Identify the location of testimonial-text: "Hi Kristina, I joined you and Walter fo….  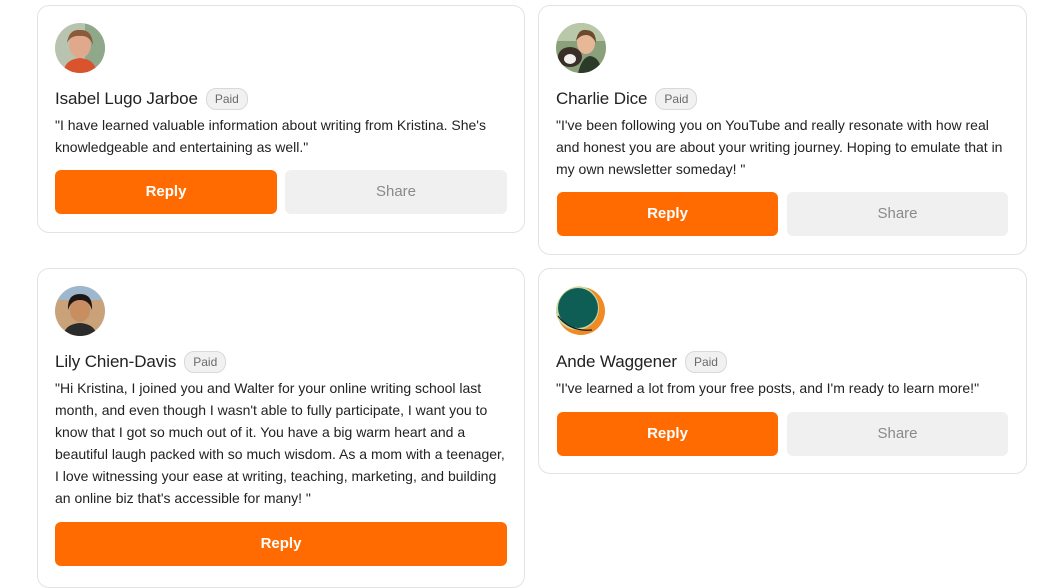
(280, 443).